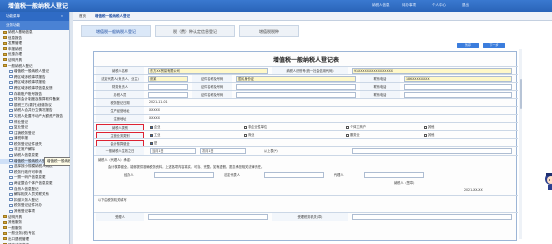 The width and height of the screenshot is (552, 244). Describe the element at coordinates (432, 151) in the screenshot. I see `period-extra-field` at that location.